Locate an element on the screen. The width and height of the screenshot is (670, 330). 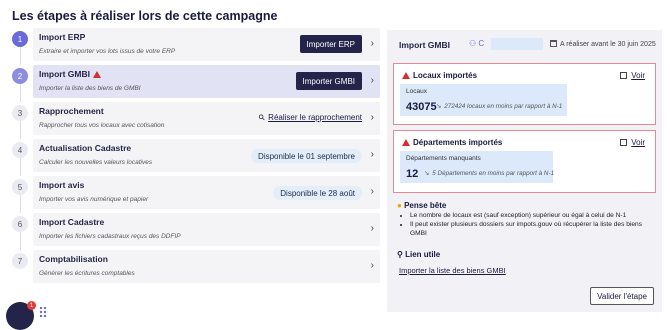
notification-badge: 1 is located at coordinates (31, 305).